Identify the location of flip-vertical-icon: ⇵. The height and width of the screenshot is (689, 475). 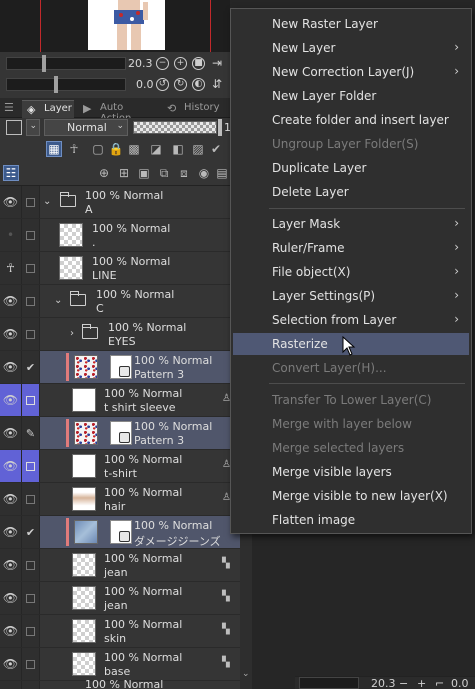
(217, 84).